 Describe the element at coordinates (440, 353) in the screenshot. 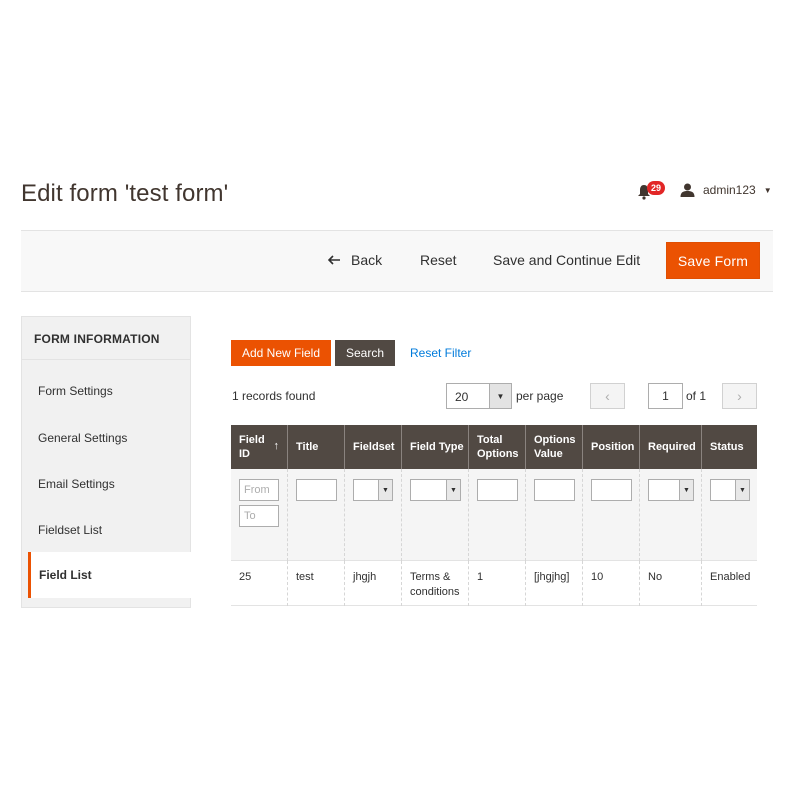

I see `reset-filter-link: Reset Filter` at that location.